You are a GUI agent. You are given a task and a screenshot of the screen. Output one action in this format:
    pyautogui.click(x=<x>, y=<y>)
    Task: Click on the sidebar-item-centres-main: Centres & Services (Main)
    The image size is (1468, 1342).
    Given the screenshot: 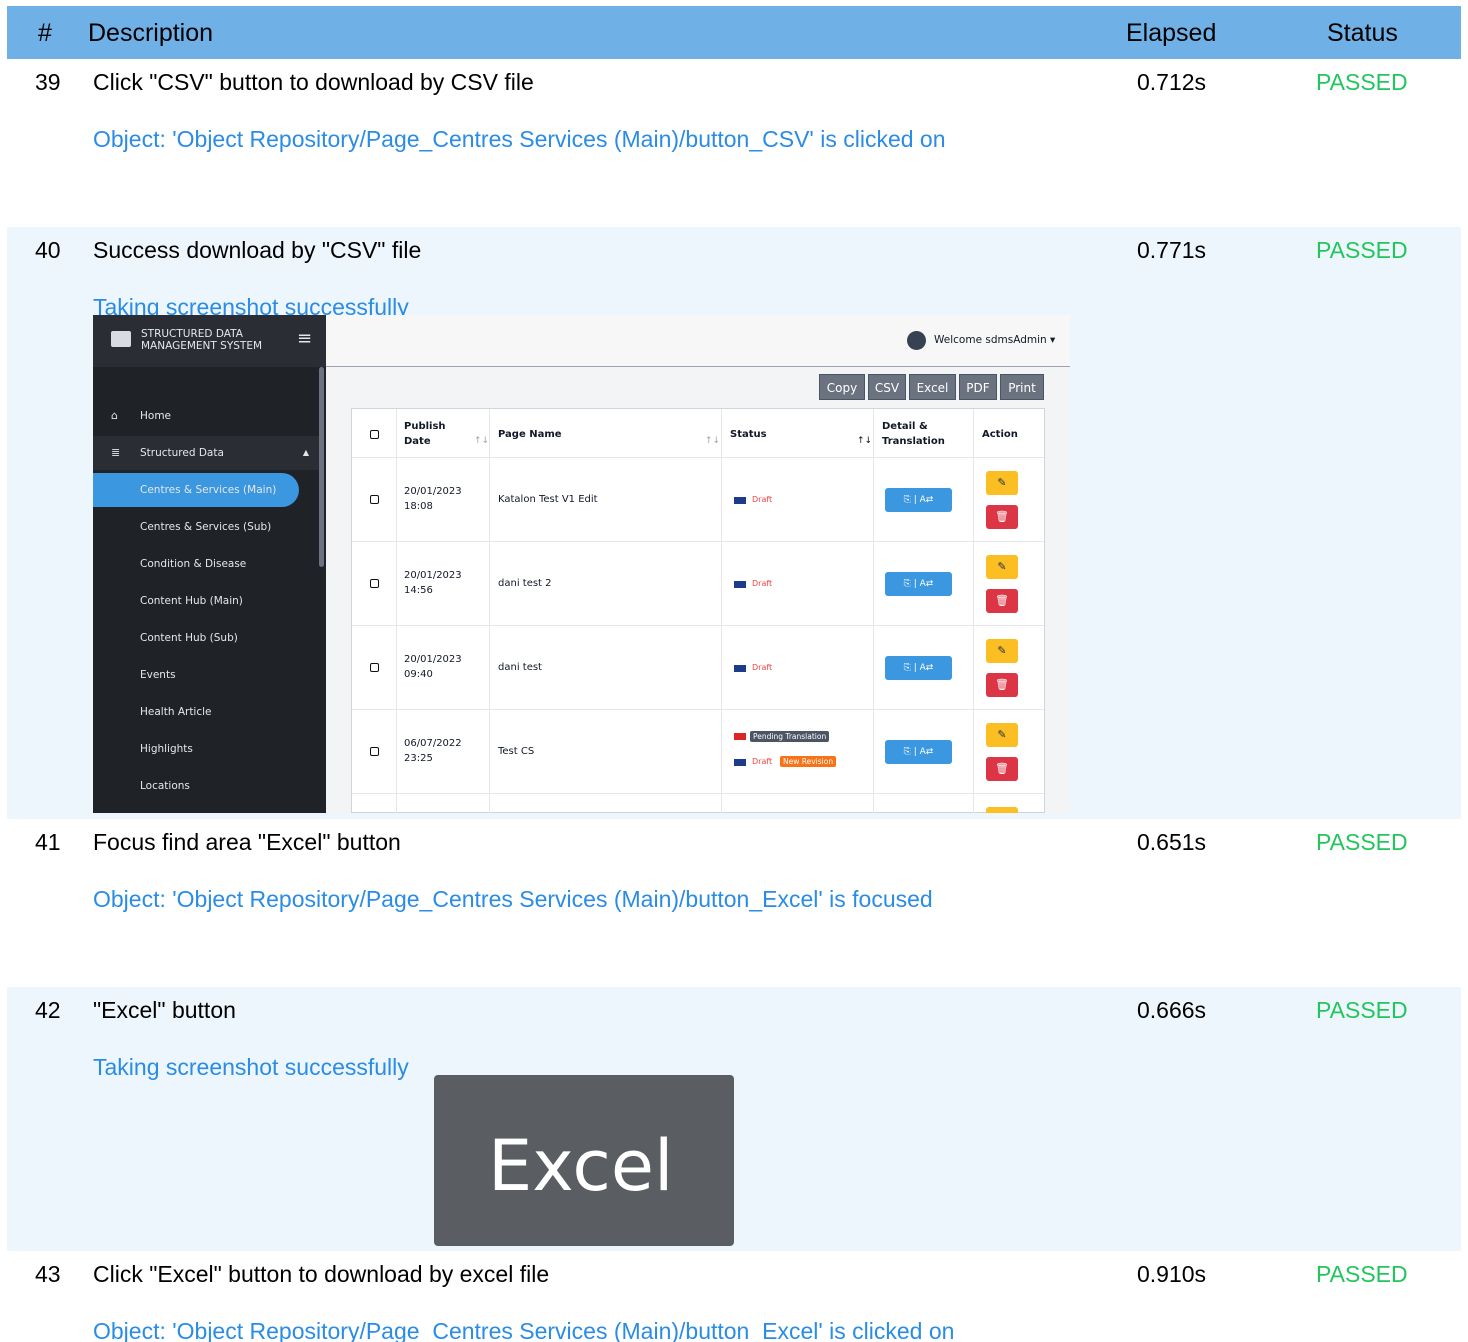 What is the action you would take?
    pyautogui.click(x=196, y=490)
    